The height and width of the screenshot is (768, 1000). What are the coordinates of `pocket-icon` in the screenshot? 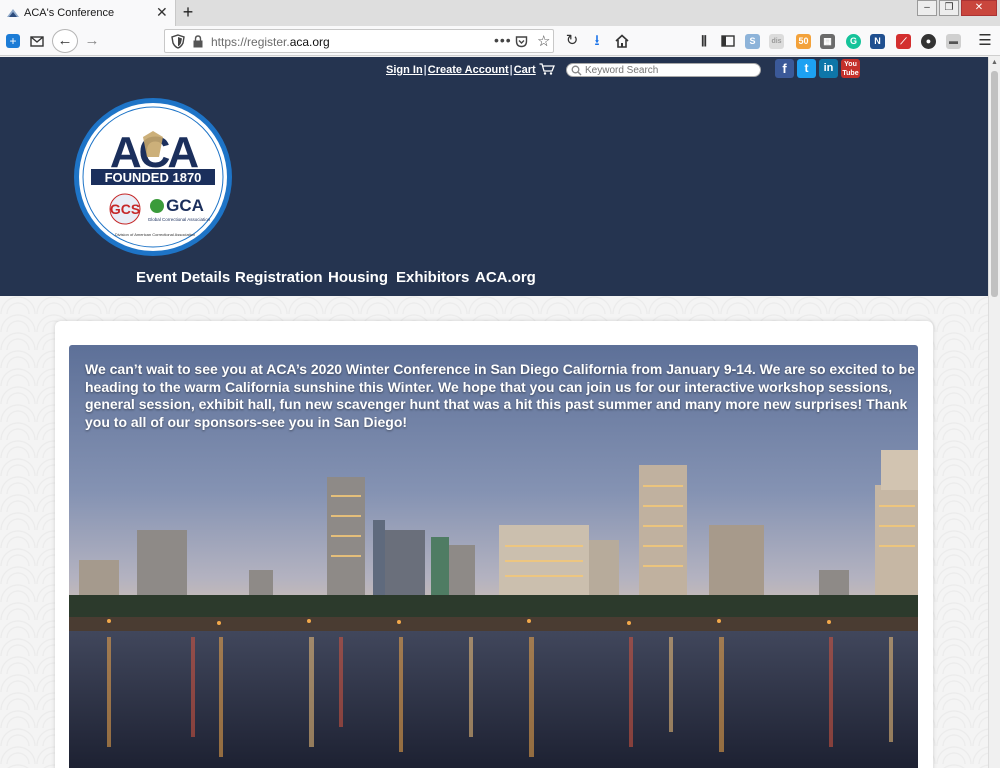 It's located at (521, 41).